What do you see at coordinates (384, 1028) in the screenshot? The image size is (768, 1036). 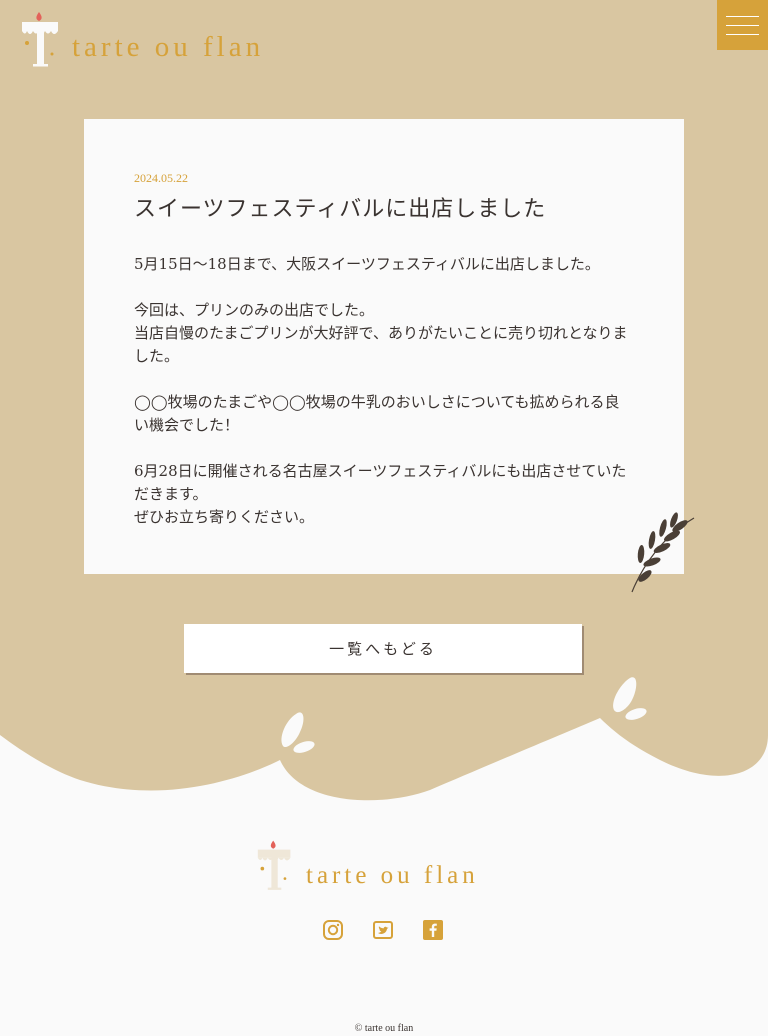 I see `copyright: © tarte ou flan` at bounding box center [384, 1028].